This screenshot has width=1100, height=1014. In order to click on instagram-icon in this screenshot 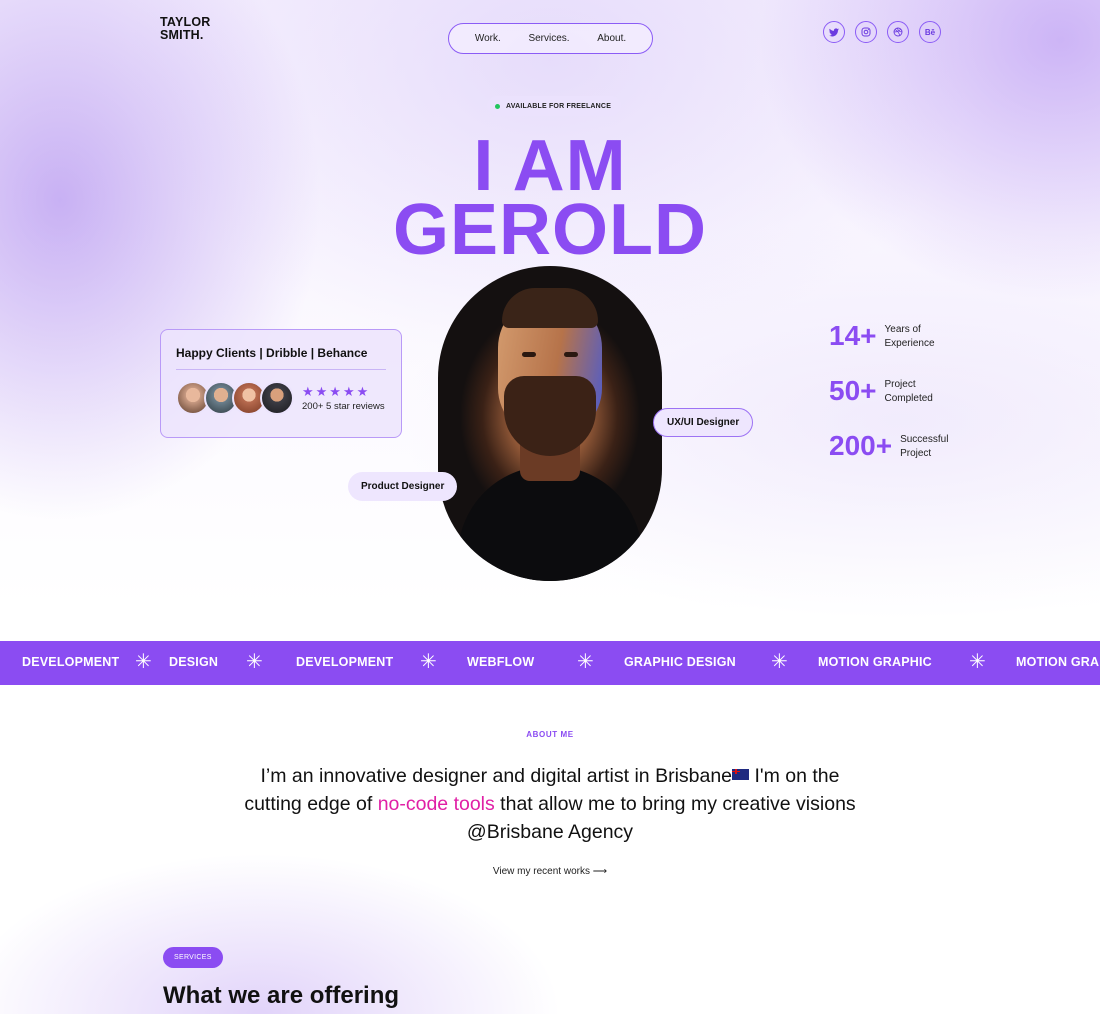, I will do `click(866, 32)`.